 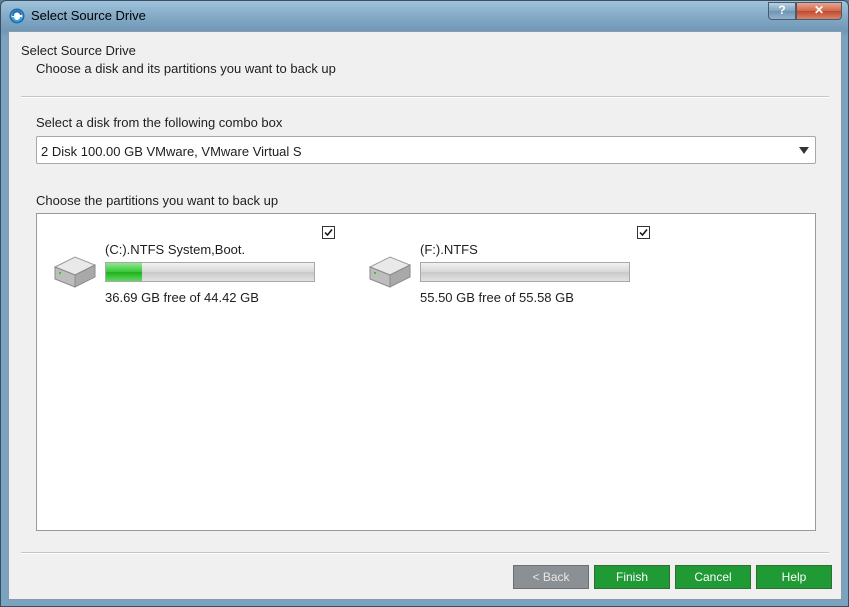 What do you see at coordinates (88, 15) in the screenshot?
I see `window-title: Select Source Drive` at bounding box center [88, 15].